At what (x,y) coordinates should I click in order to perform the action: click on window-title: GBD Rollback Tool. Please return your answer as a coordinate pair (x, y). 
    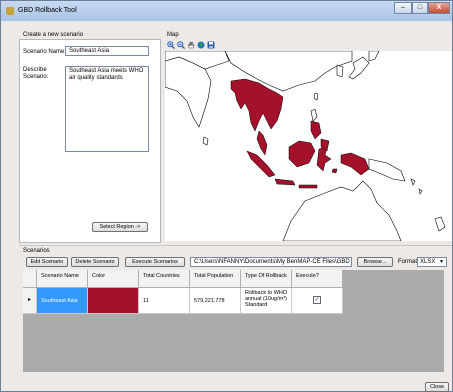
    Looking at the image, I should click on (47, 10).